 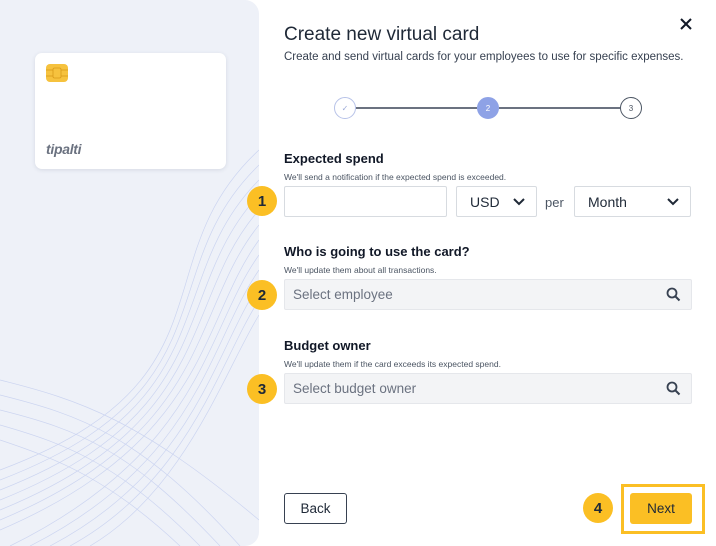 I want to click on employee-search-input: Select employee, so click(x=488, y=294).